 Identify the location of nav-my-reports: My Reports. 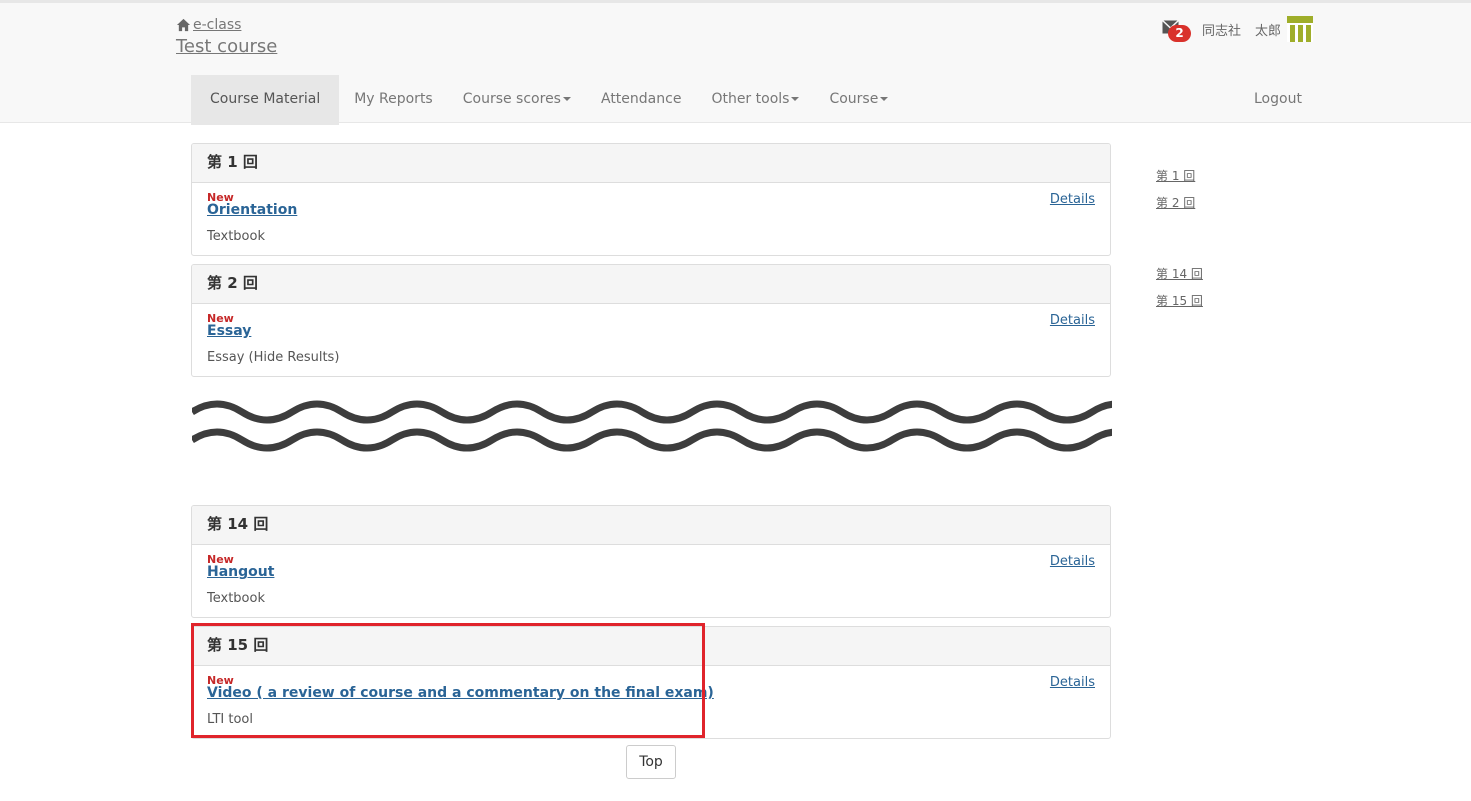
(393, 100).